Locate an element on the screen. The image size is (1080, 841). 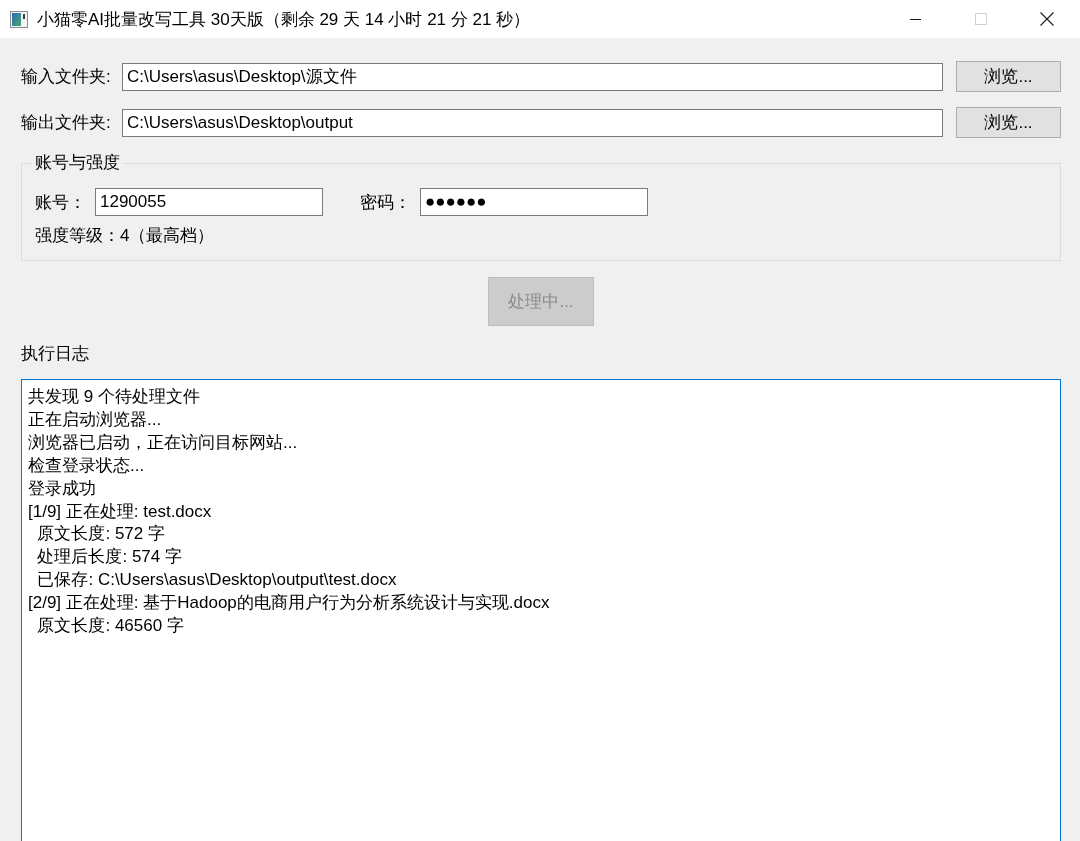
field-label: 密码： is located at coordinates (386, 202).